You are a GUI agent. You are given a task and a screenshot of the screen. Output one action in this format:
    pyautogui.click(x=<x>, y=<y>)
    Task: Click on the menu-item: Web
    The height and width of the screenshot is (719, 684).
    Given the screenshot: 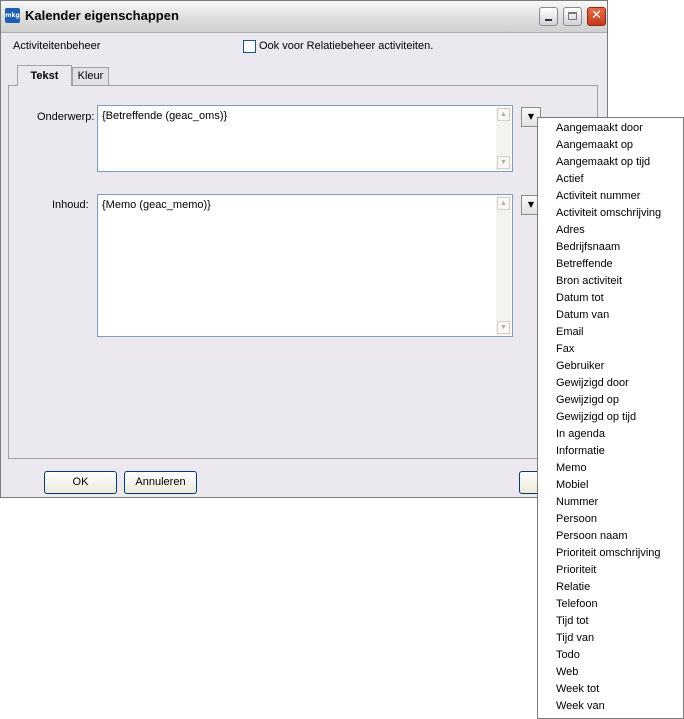 What is the action you would take?
    pyautogui.click(x=567, y=672)
    